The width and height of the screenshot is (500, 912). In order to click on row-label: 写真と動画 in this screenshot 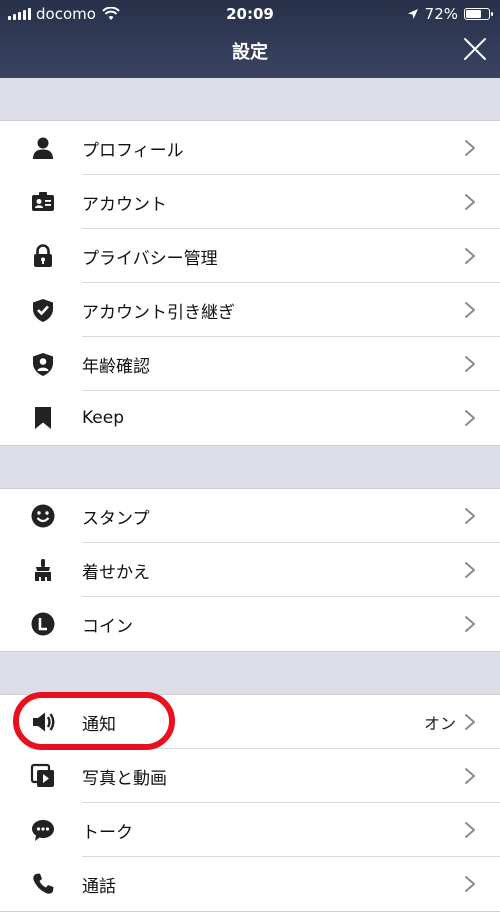, I will do `click(124, 778)`.